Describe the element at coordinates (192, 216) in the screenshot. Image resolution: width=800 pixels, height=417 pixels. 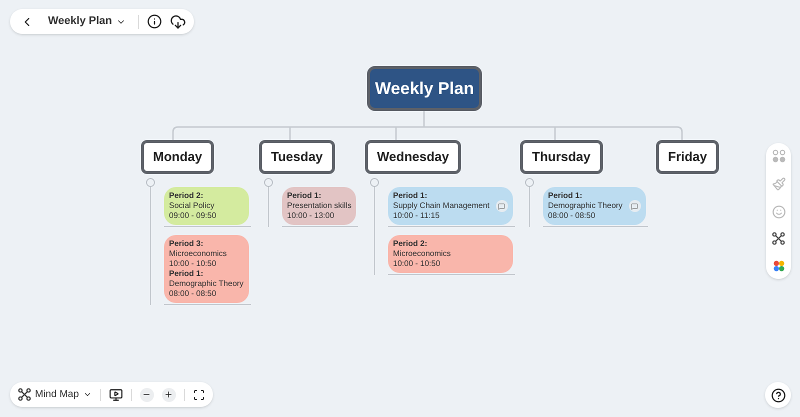
I see `time-text: 09:00 - 09:50` at that location.